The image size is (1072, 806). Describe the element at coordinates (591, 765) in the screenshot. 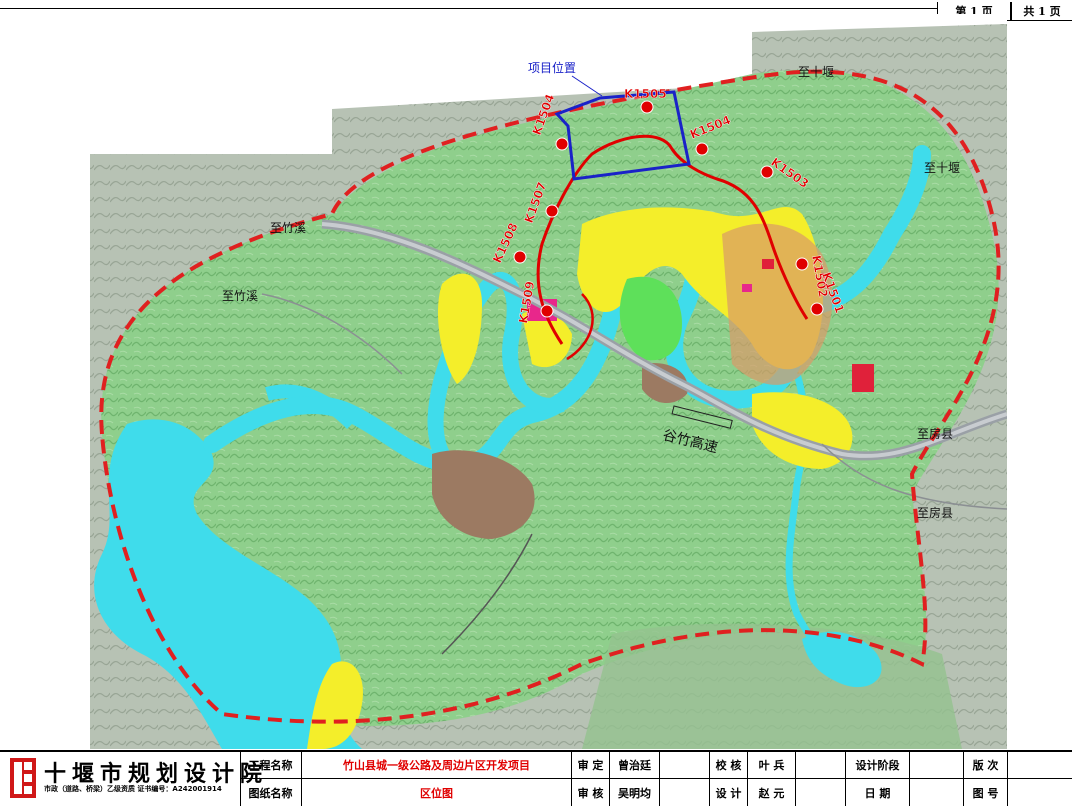

I see `approve-label: 审 定` at that location.